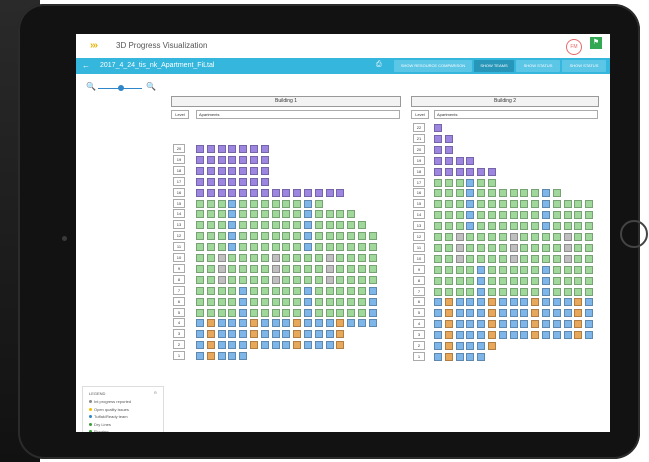  I want to click on show-teams-button: SHOW TEAMS, so click(494, 66).